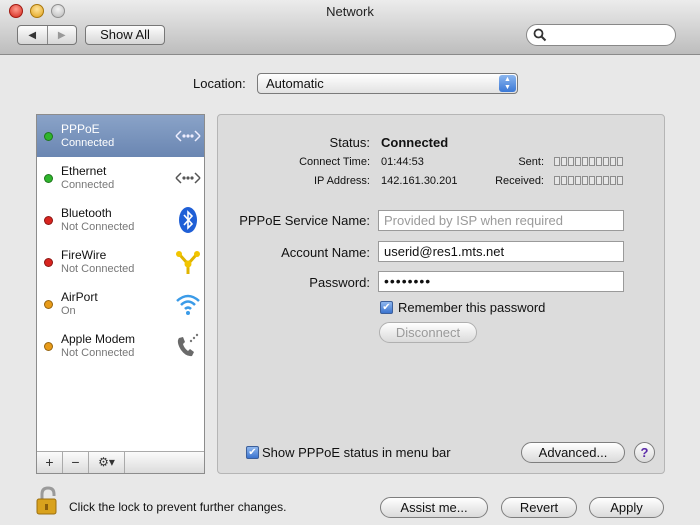 Image resolution: width=700 pixels, height=525 pixels. Describe the element at coordinates (350, 27) in the screenshot. I see `window-toolbar: Network ◀ ▶ Show All` at that location.